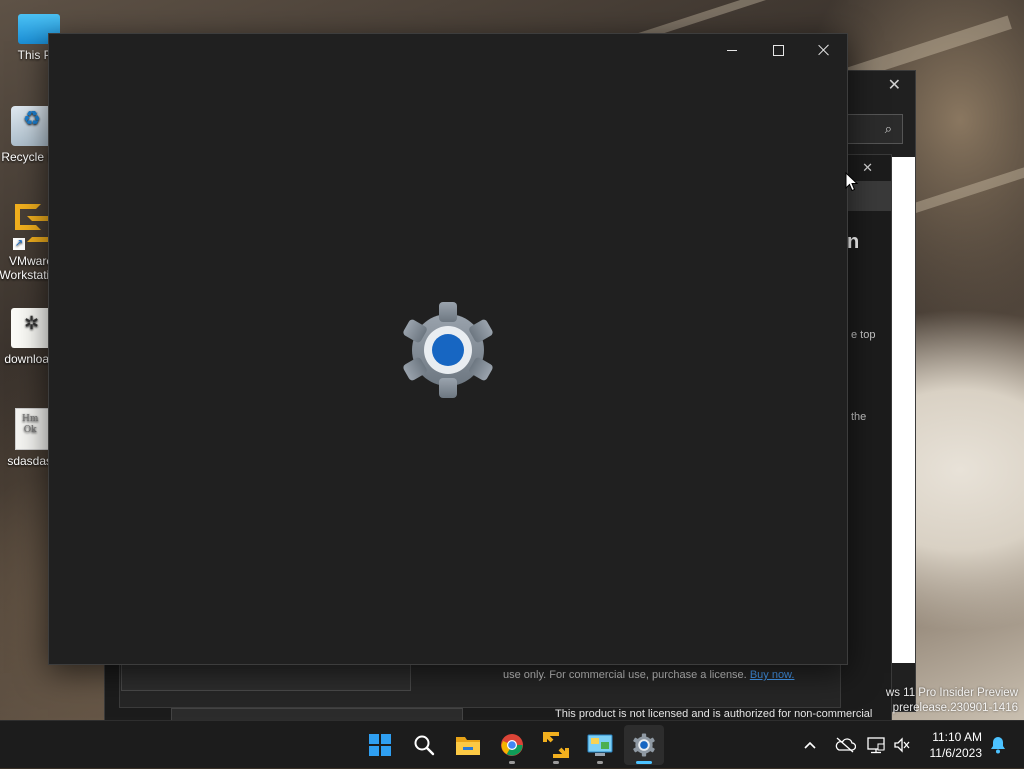 This screenshot has width=1024, height=769. I want to click on tray-volume, so click(902, 745).